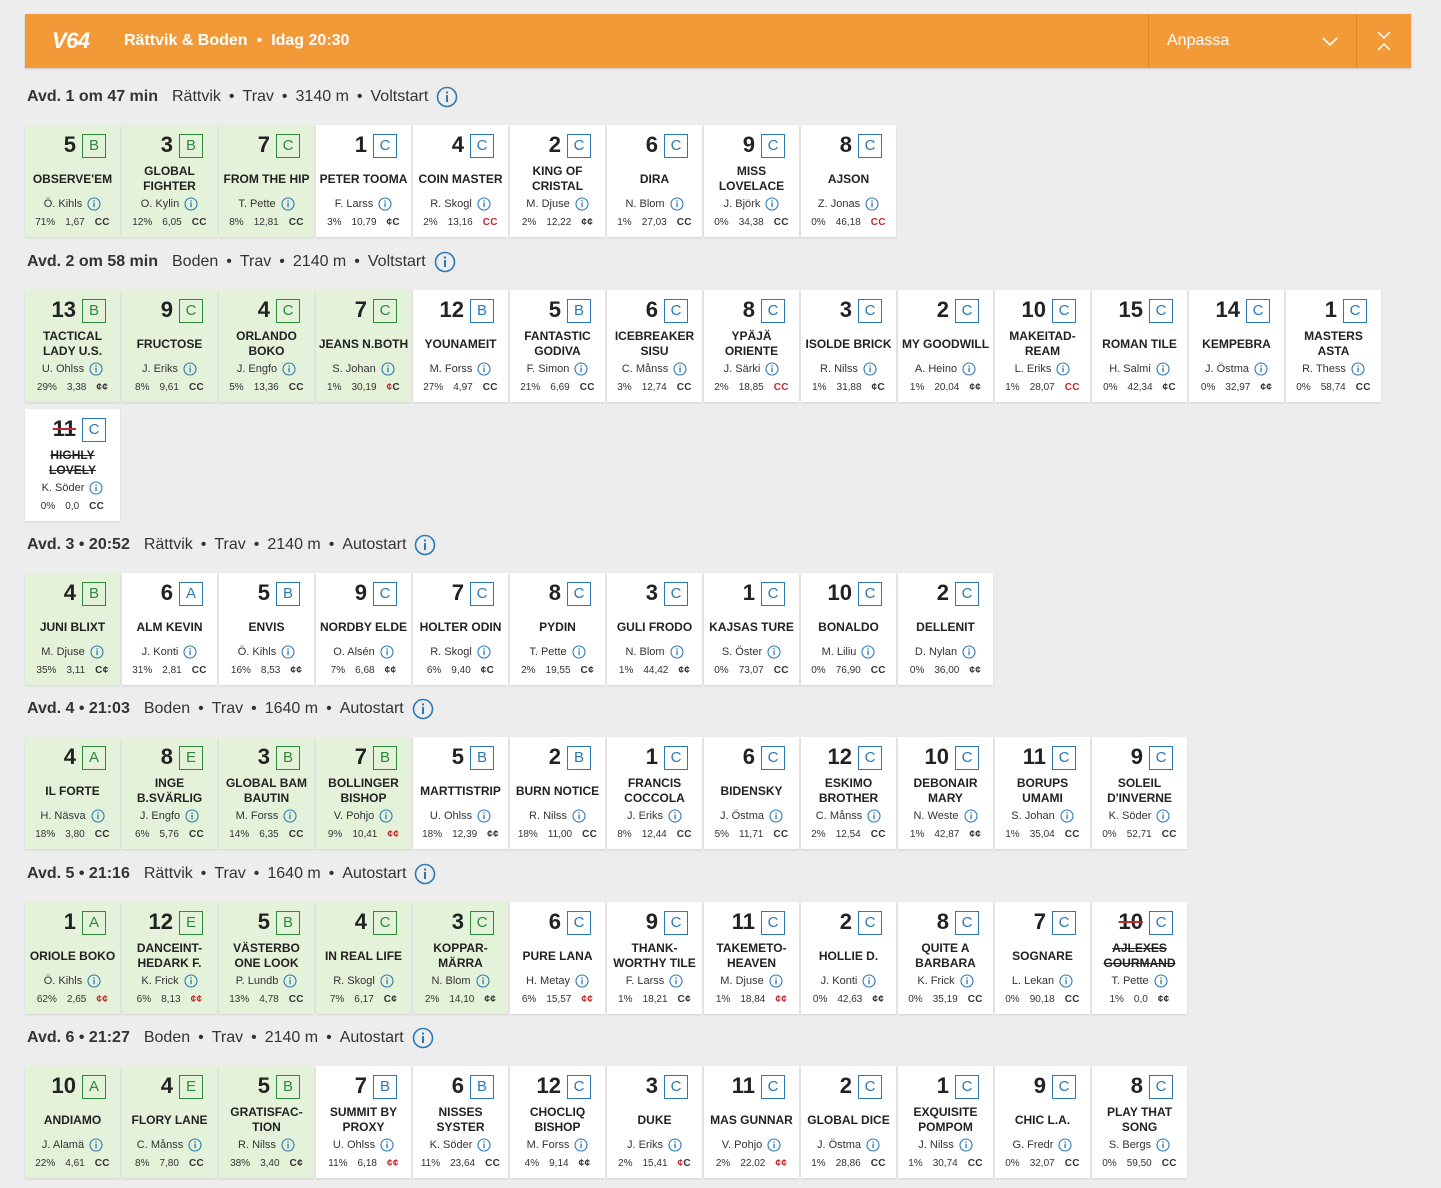  Describe the element at coordinates (1383, 41) in the screenshot. I see `collapse-button` at that location.